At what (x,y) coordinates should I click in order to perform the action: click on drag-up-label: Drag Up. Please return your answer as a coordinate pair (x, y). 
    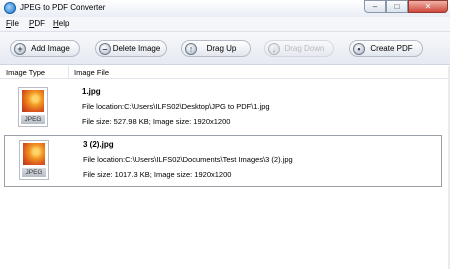
    Looking at the image, I should click on (221, 48).